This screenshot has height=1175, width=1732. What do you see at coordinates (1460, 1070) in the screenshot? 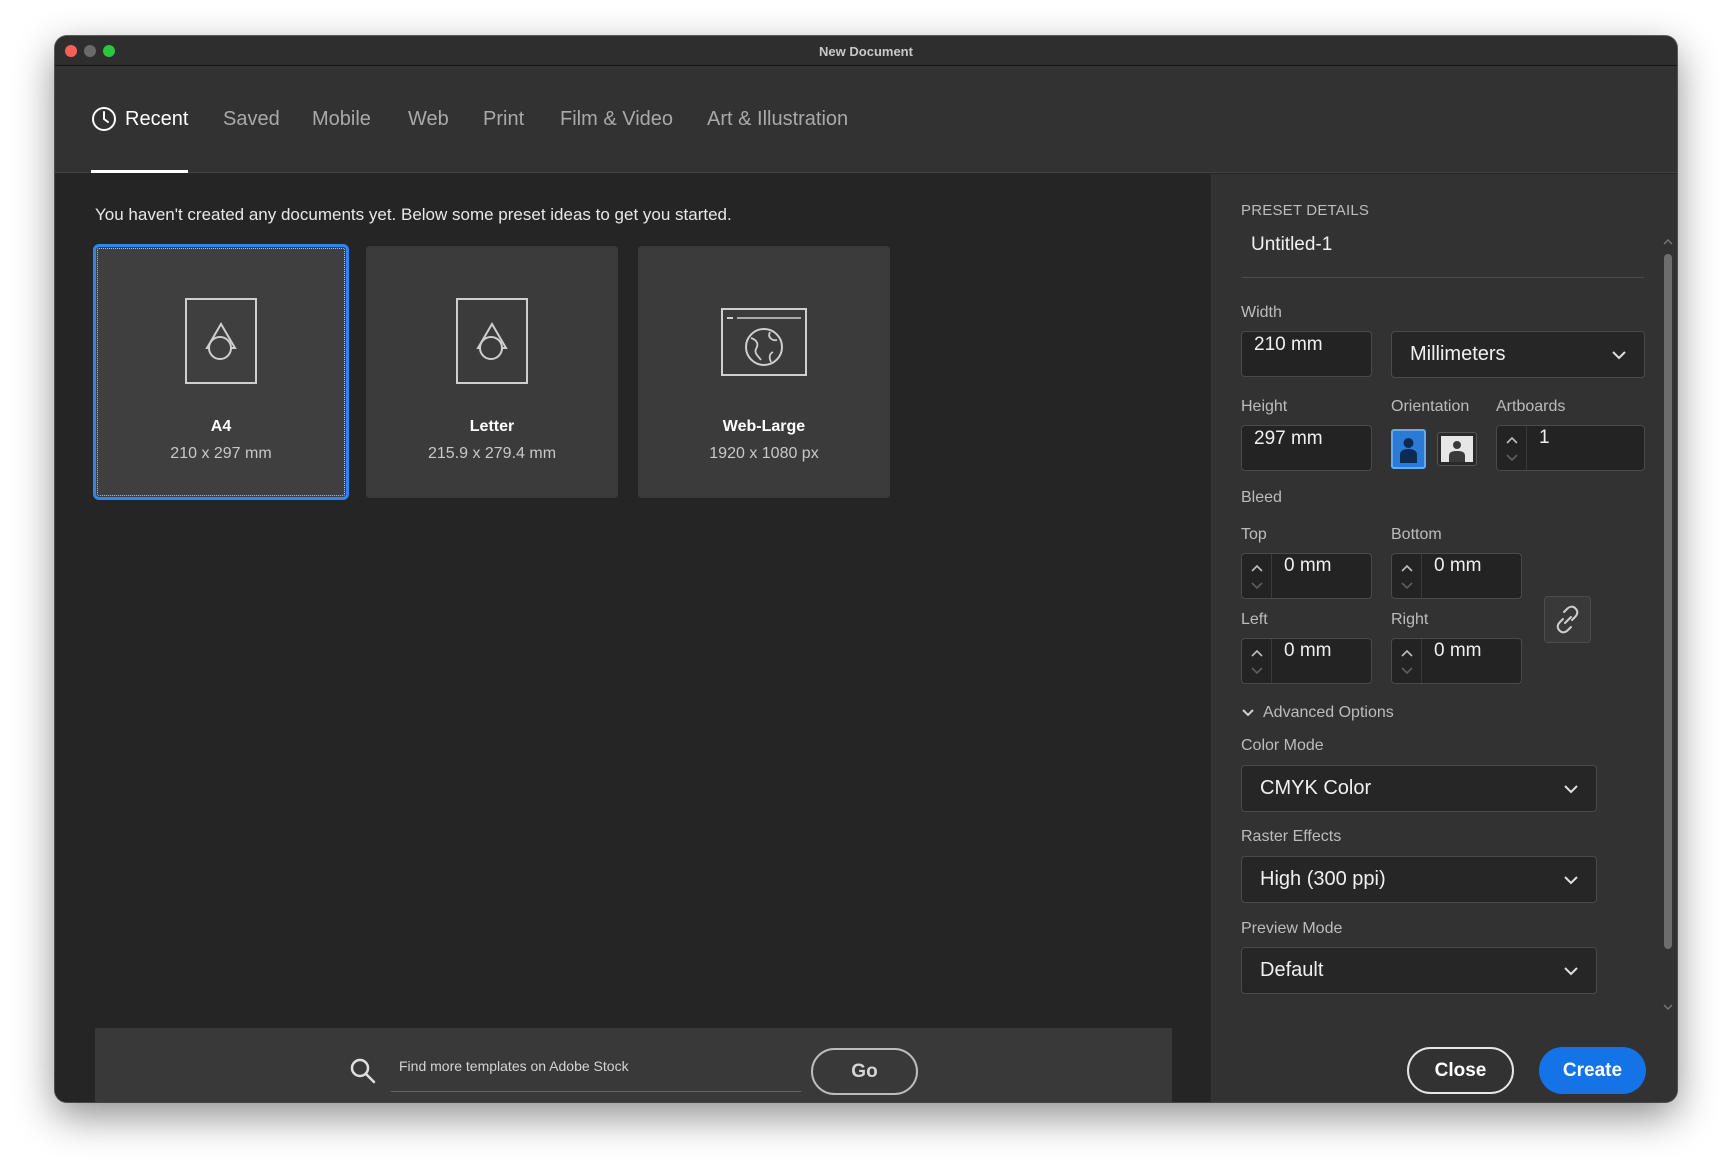
I see `close-button: Close` at bounding box center [1460, 1070].